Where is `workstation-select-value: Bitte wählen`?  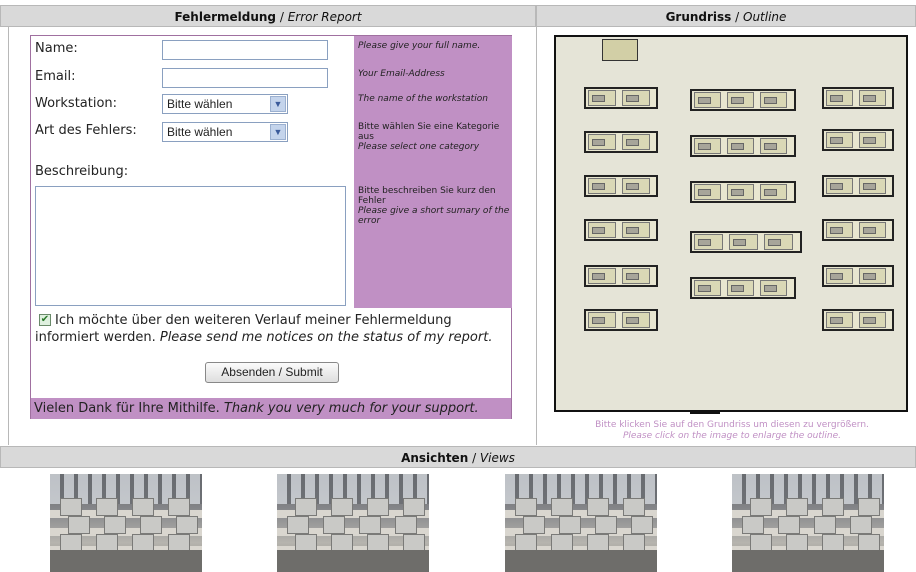 workstation-select-value: Bitte wählen is located at coordinates (200, 104).